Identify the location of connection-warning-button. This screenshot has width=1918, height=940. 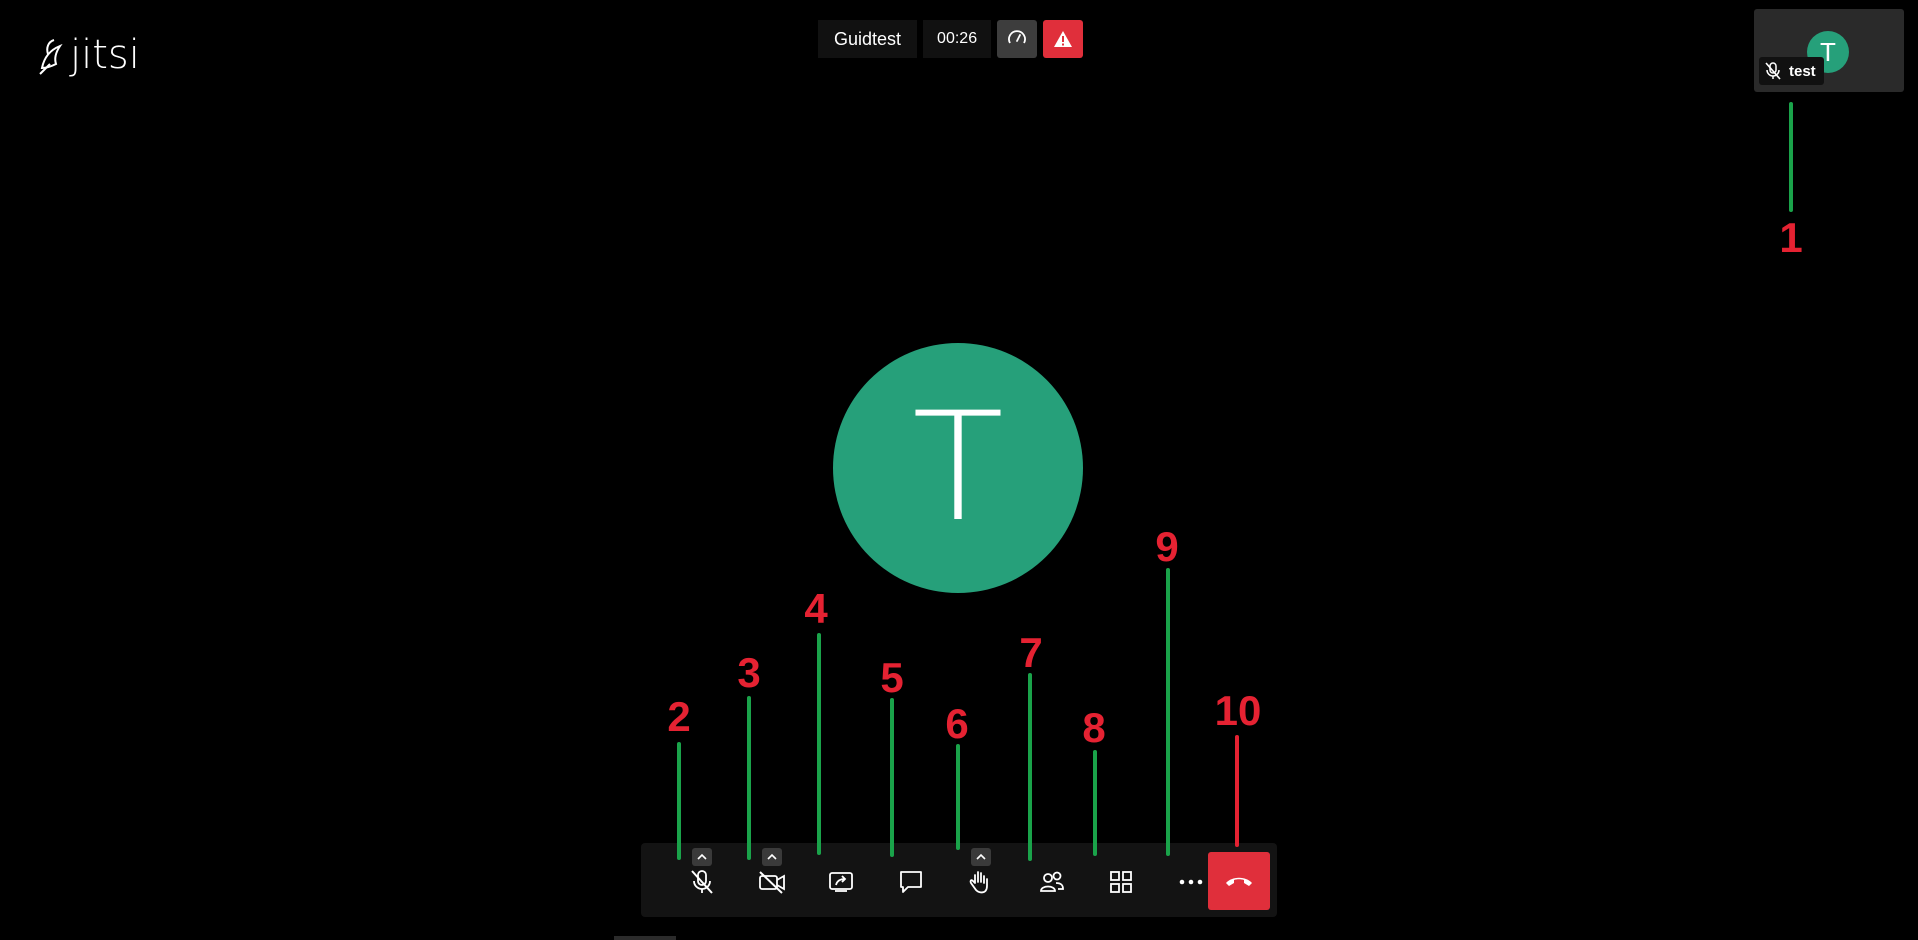
(1063, 39).